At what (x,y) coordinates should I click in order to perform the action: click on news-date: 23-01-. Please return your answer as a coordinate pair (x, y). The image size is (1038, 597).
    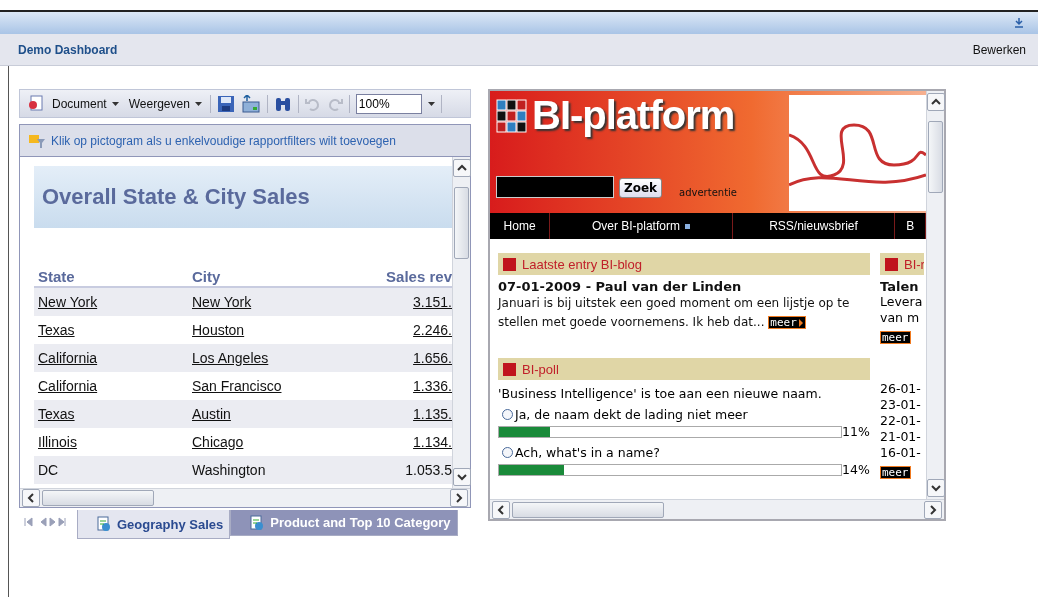
    Looking at the image, I should click on (901, 405).